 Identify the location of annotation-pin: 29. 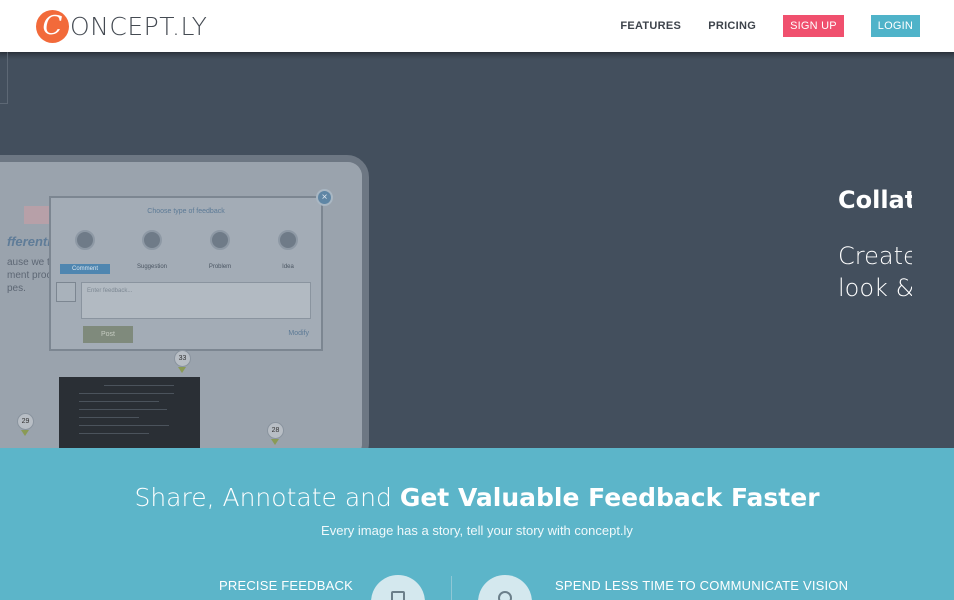
(25, 421).